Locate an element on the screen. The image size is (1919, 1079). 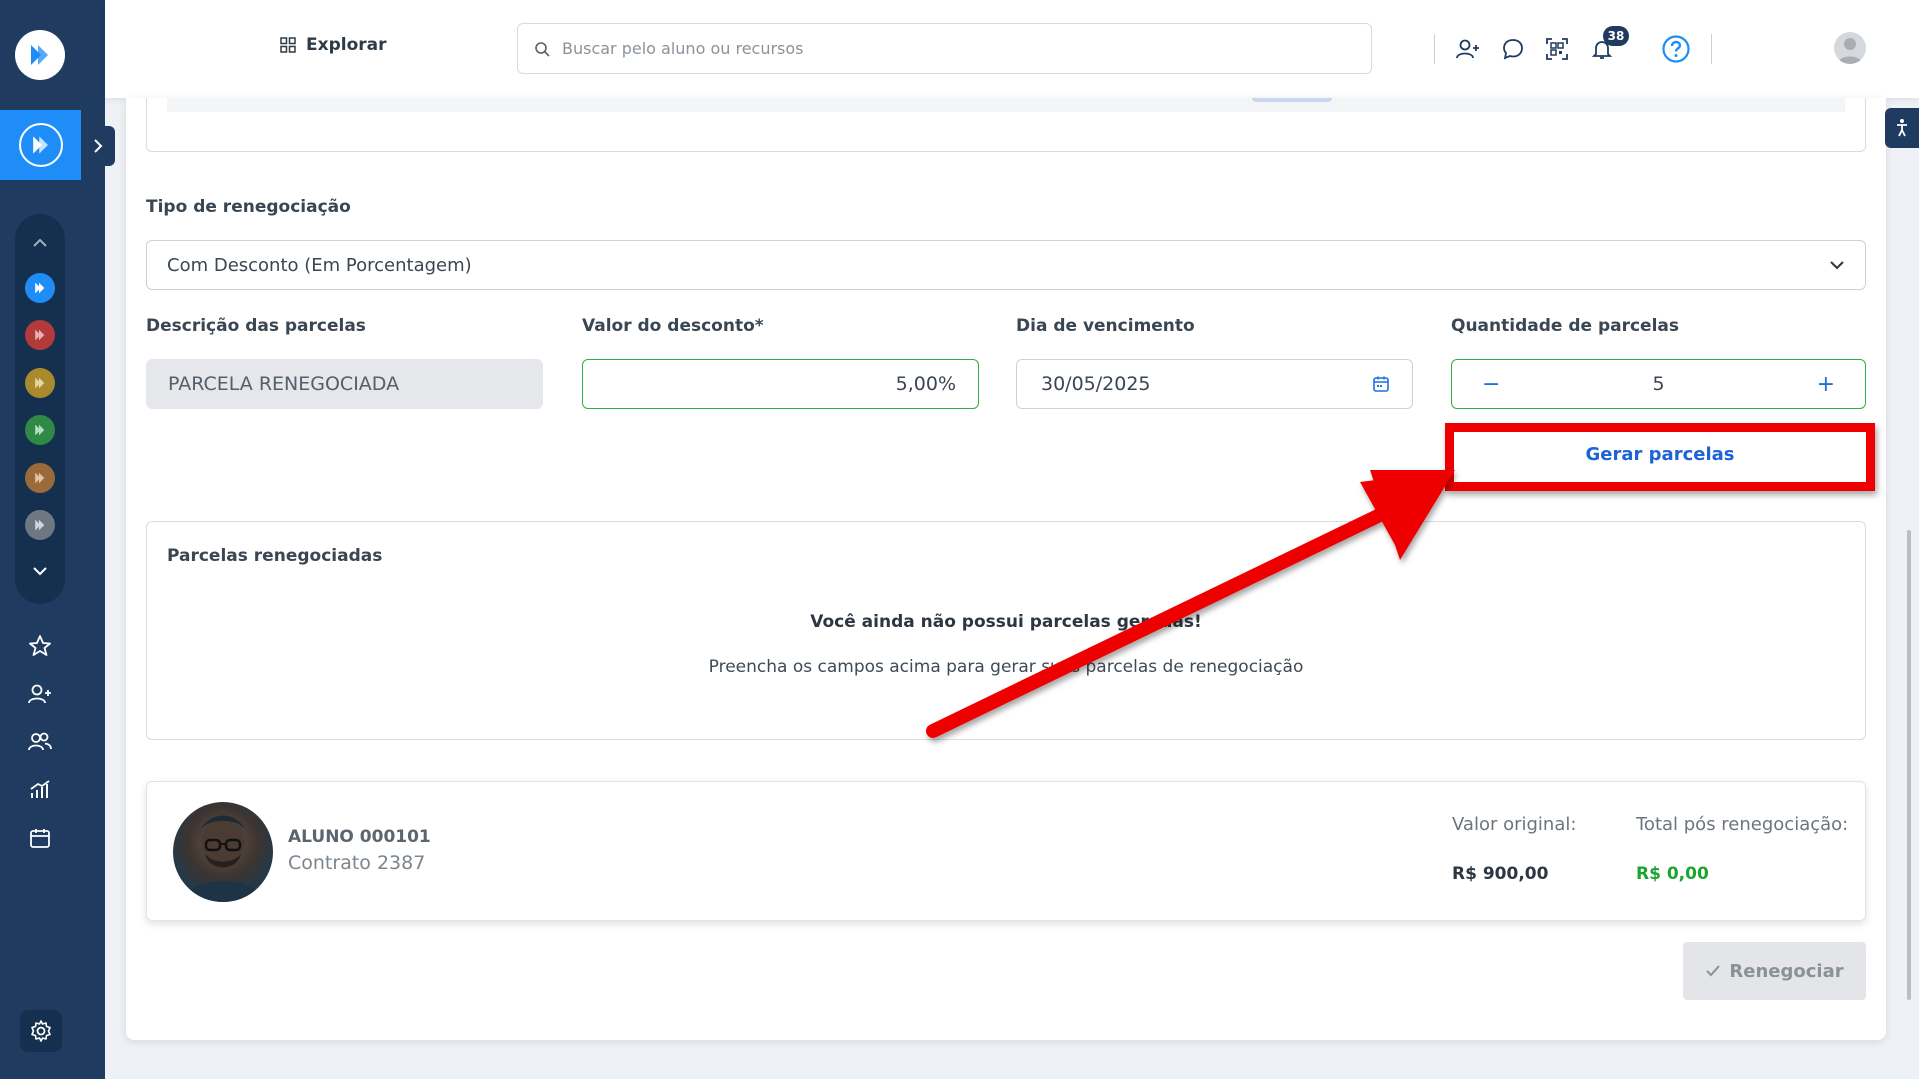
add-person-icon is located at coordinates (40, 694).